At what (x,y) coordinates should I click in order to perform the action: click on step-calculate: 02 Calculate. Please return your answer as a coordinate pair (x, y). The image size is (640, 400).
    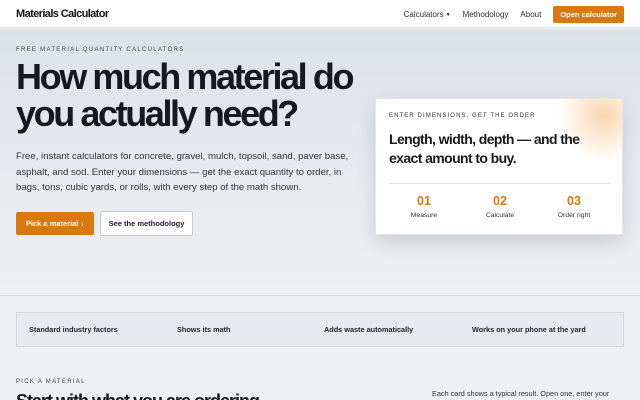
    Looking at the image, I should click on (500, 206).